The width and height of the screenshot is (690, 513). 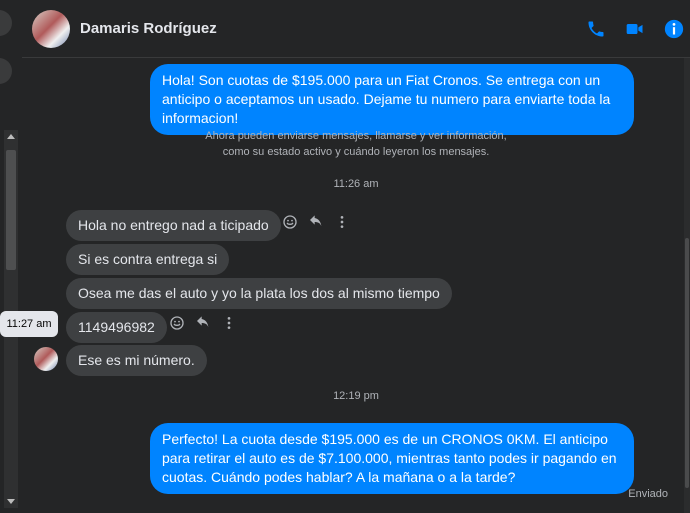 What do you see at coordinates (51, 29) in the screenshot?
I see `contact-avatar` at bounding box center [51, 29].